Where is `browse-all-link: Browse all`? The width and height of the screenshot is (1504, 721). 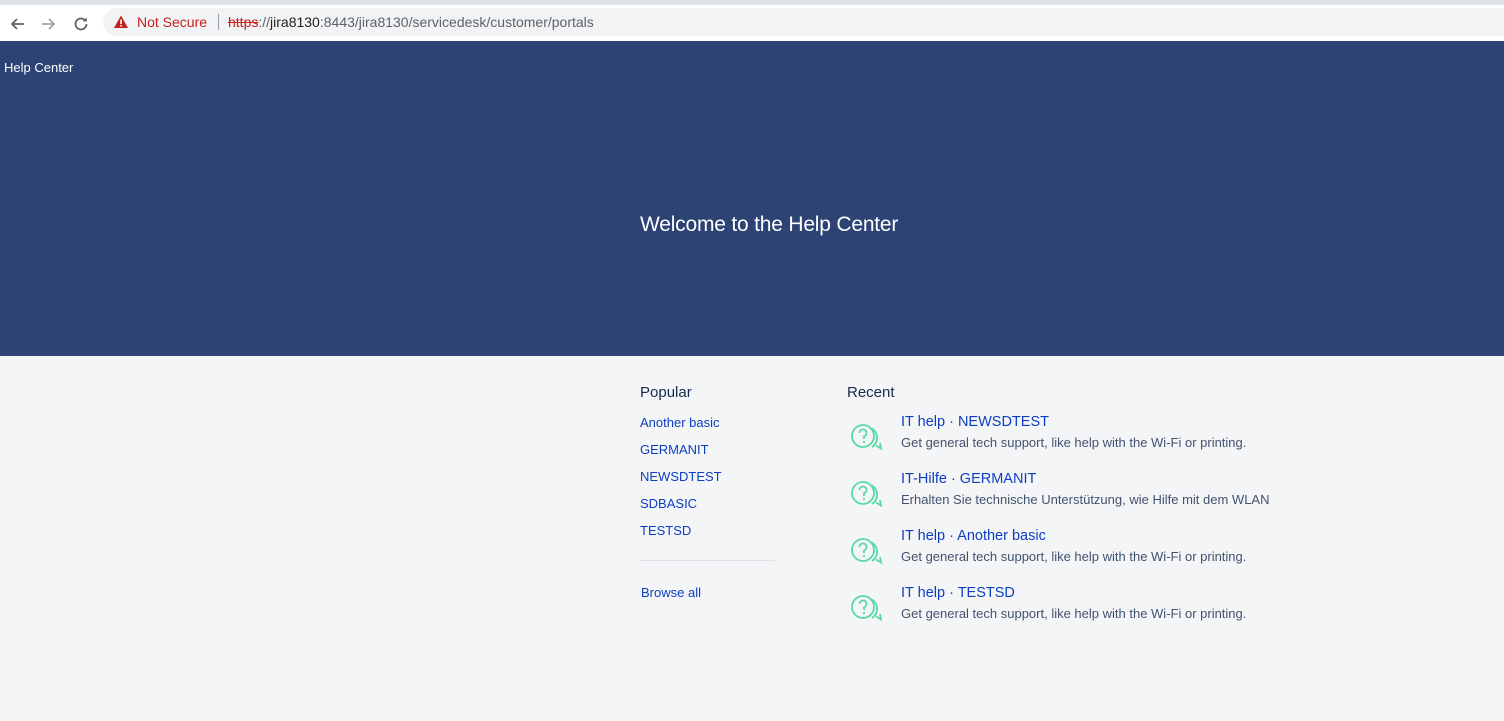 browse-all-link: Browse all is located at coordinates (708, 592).